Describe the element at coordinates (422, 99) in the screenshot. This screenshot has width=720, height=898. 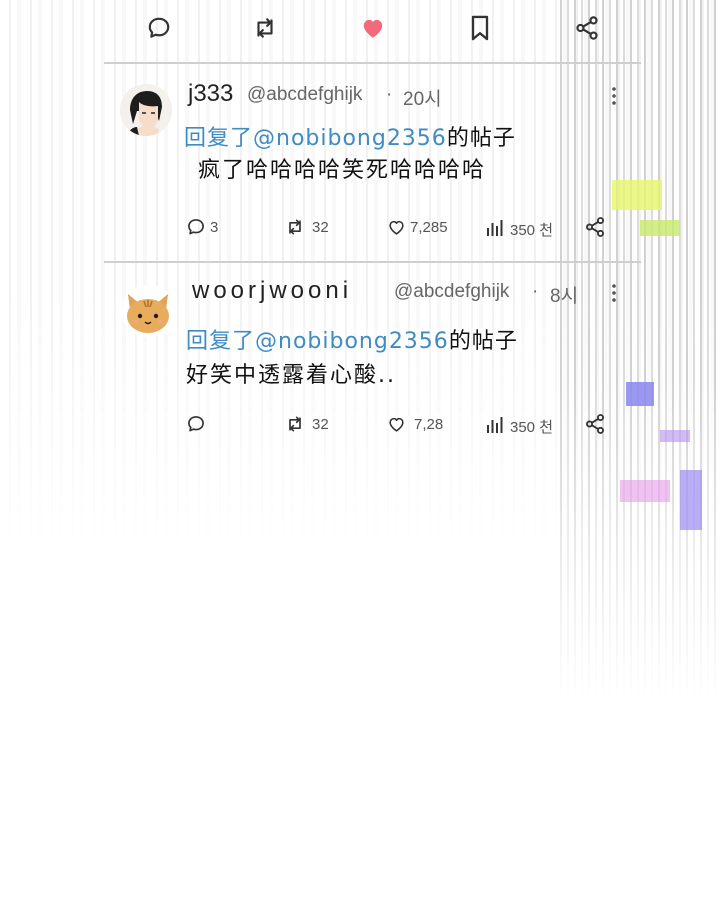
I see `timestamp: 20시` at that location.